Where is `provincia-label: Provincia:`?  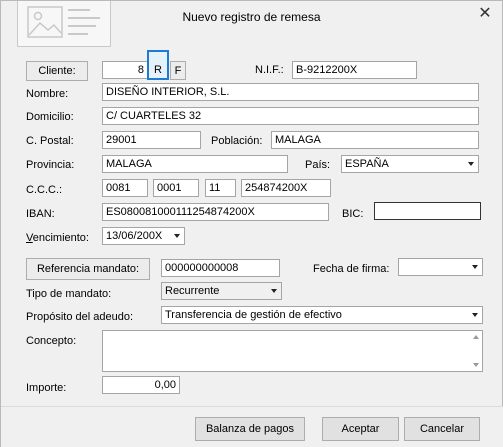 provincia-label: Provincia: is located at coordinates (50, 165).